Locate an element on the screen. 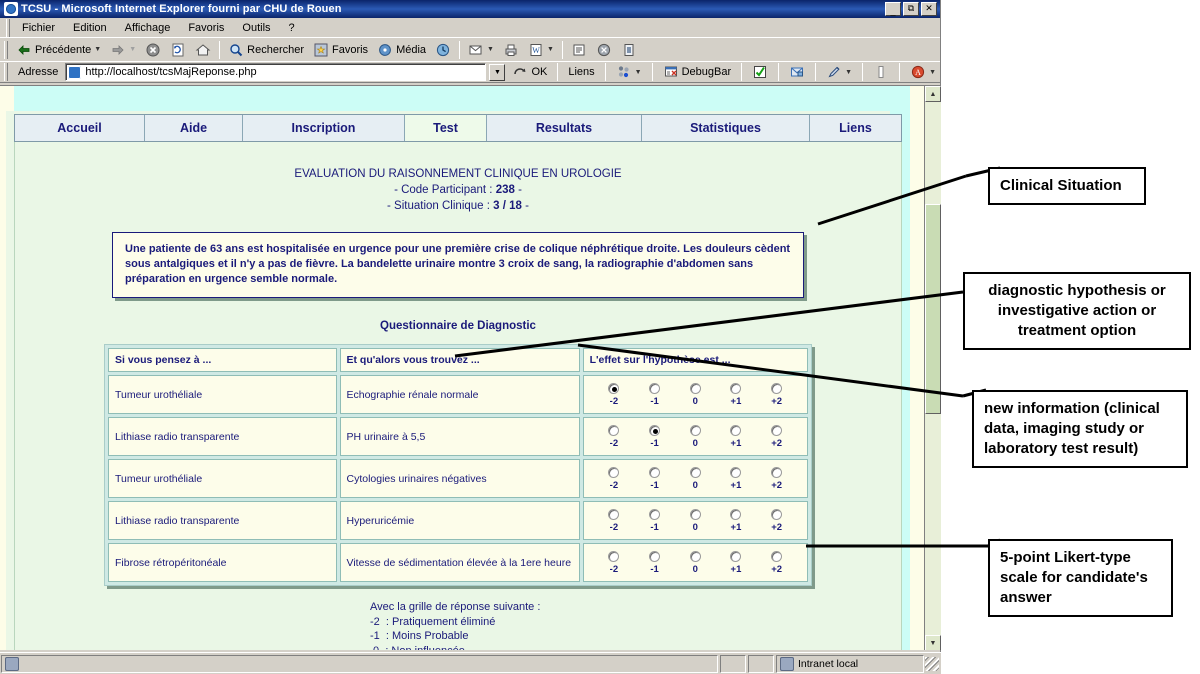 This screenshot has width=1200, height=674. acrobat-dropdown-icon: ▼ is located at coordinates (932, 72).